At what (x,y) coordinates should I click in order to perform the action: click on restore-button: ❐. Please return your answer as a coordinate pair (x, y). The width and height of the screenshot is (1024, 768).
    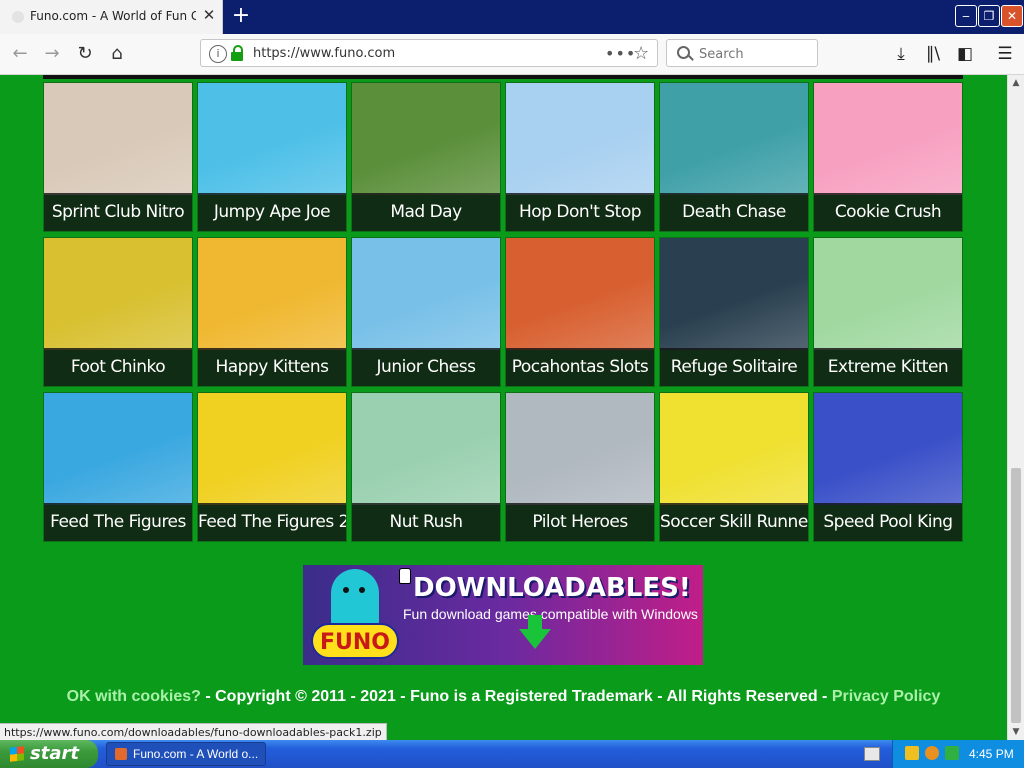
    Looking at the image, I should click on (989, 16).